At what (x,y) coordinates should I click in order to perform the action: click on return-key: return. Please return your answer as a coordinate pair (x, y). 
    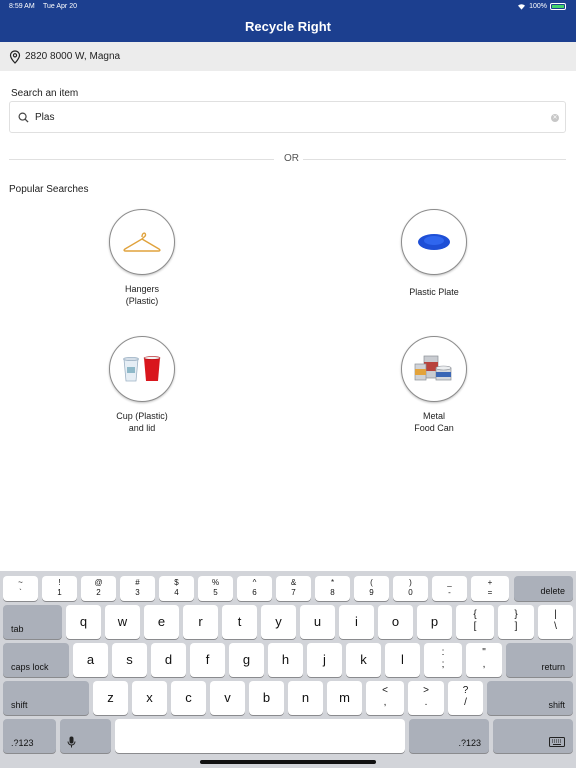
    Looking at the image, I should click on (539, 660).